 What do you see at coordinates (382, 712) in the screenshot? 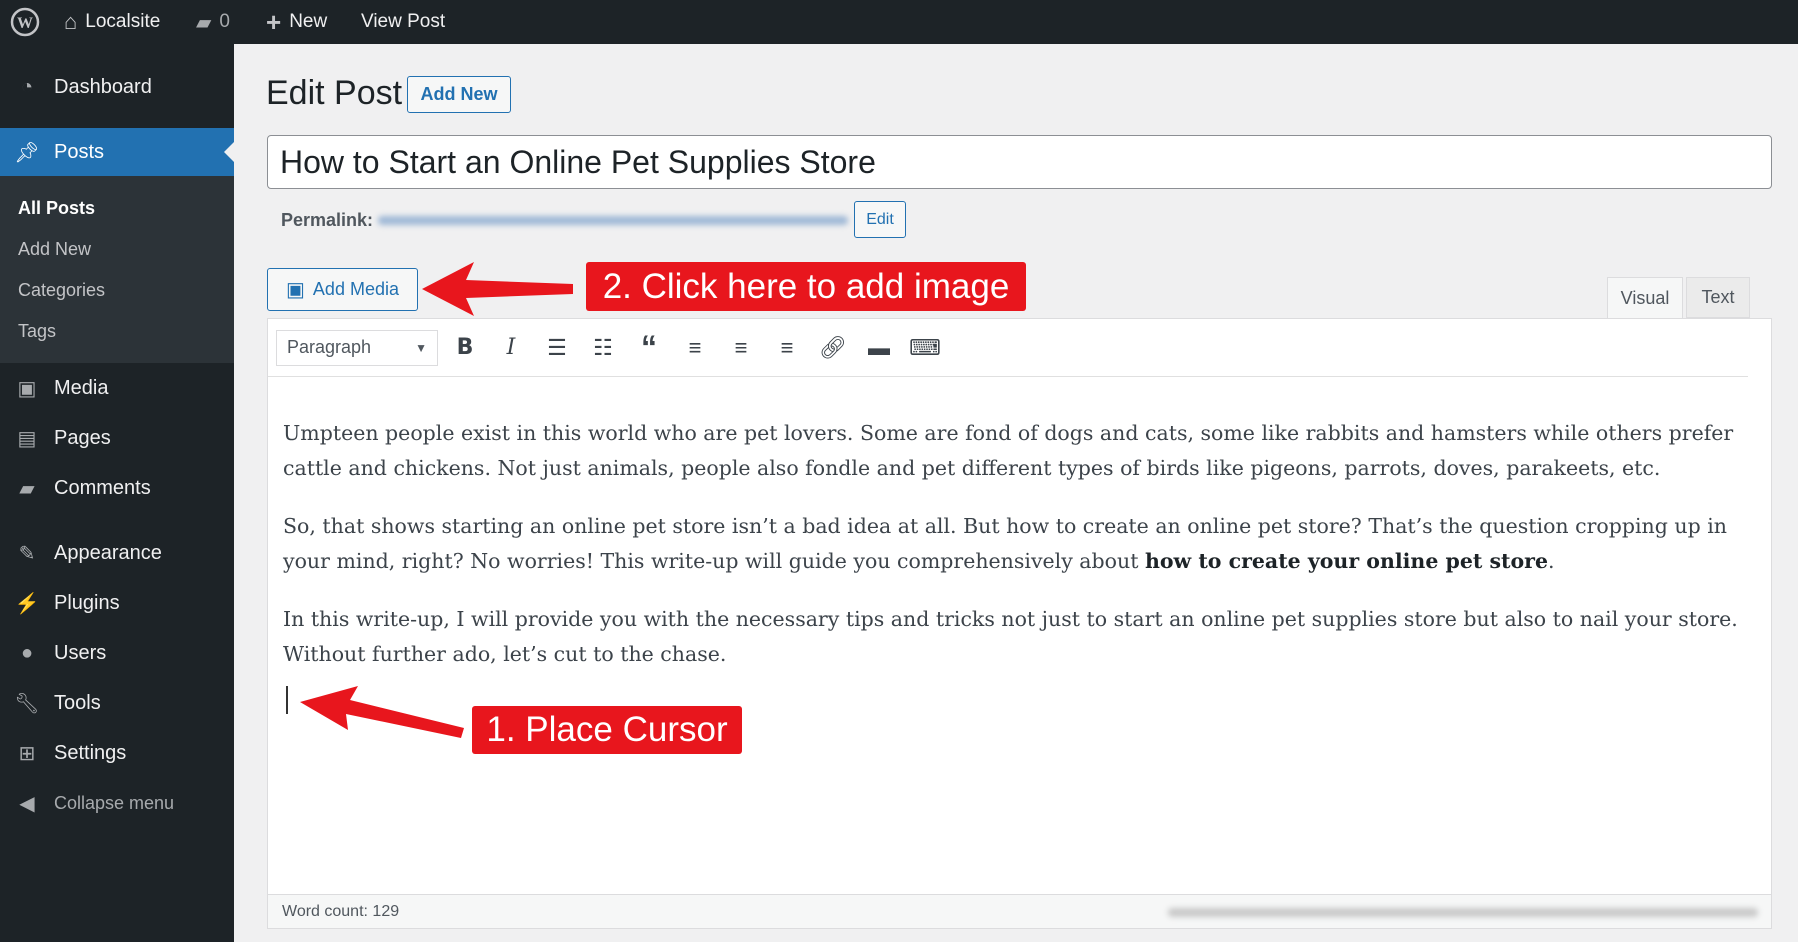
I see `arrow-to-cursor` at bounding box center [382, 712].